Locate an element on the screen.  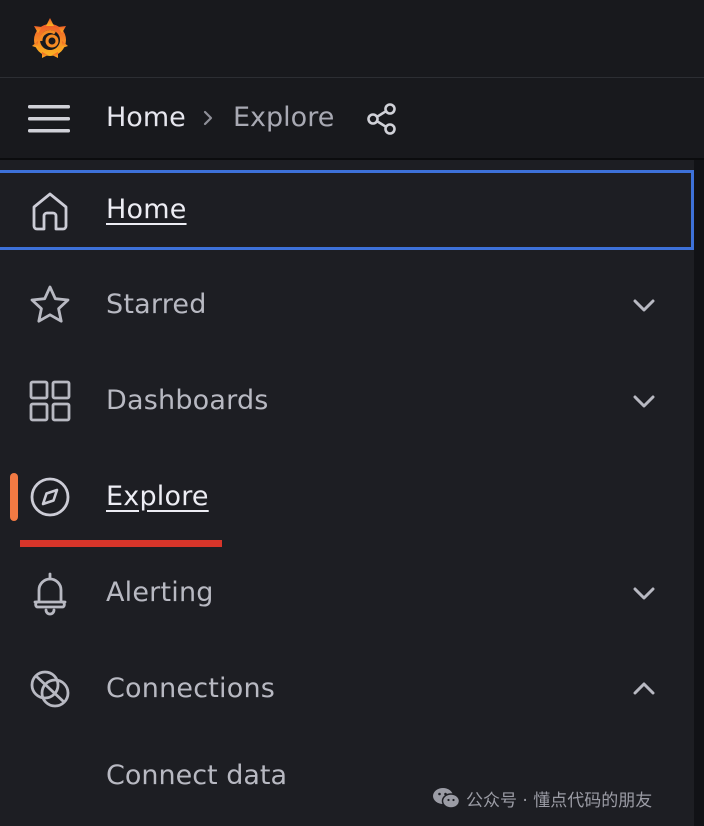
bell-icon is located at coordinates (50, 594).